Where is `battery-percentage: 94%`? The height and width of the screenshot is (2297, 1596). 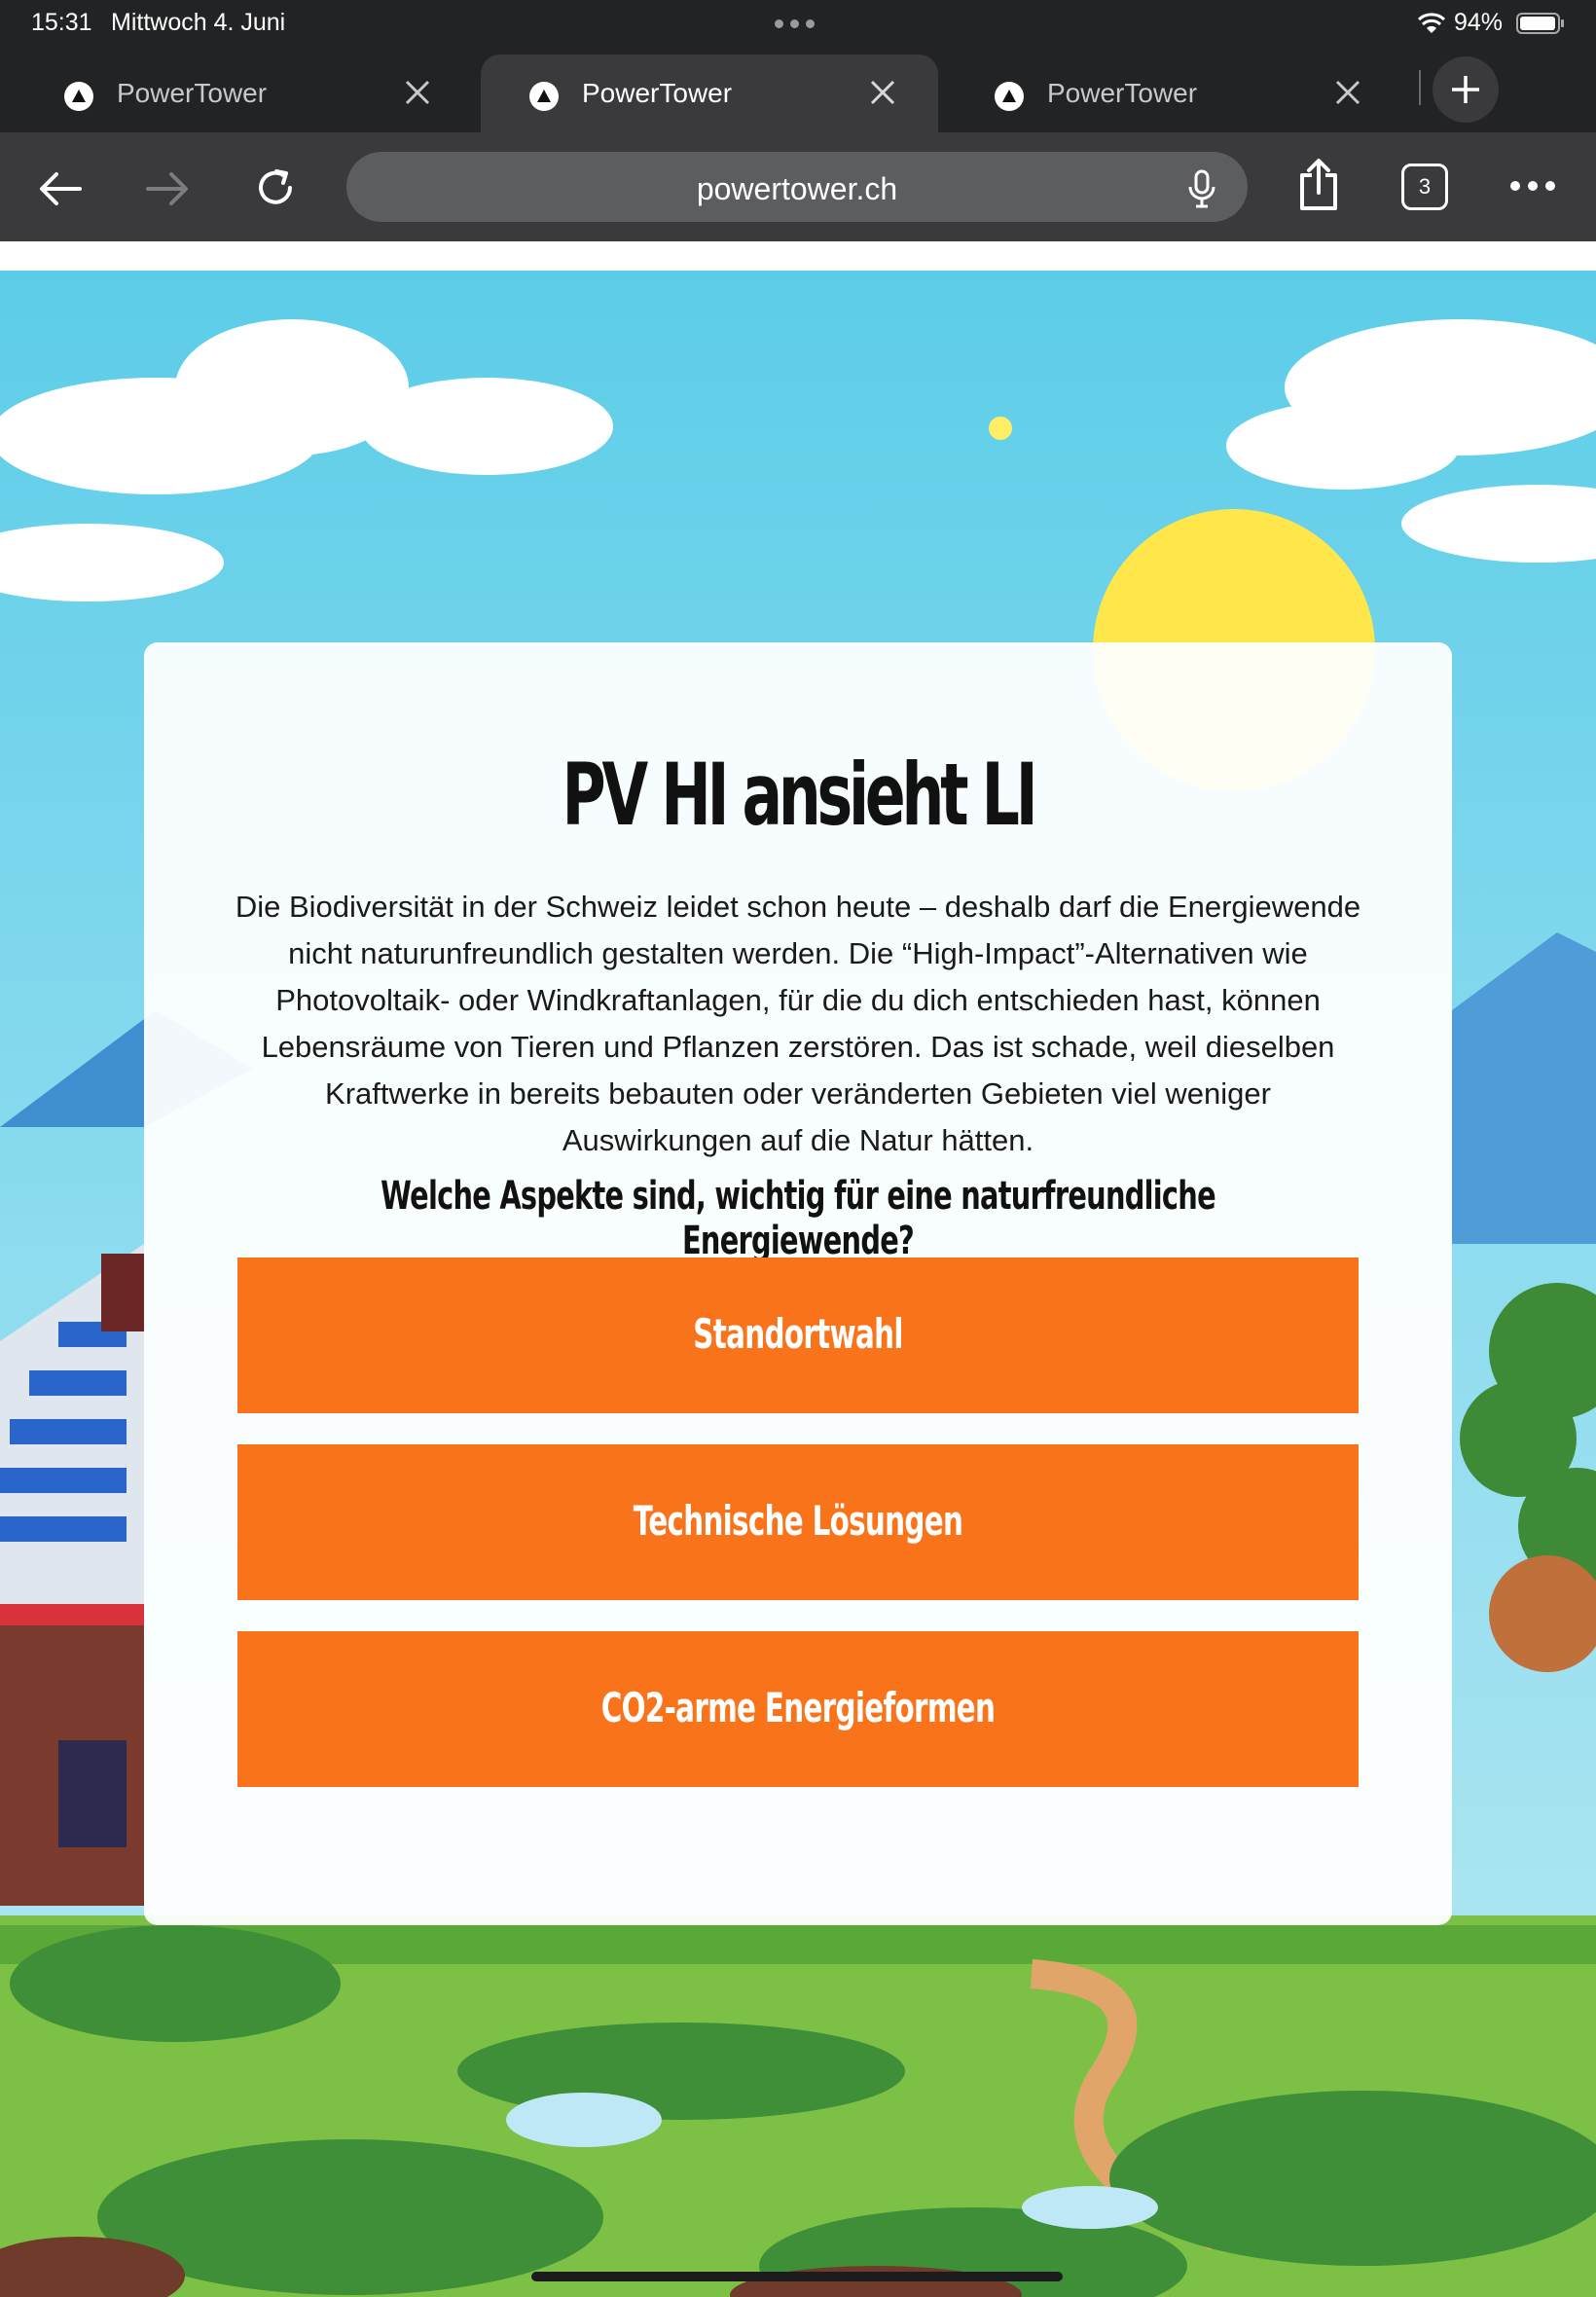
battery-percentage: 94% is located at coordinates (1479, 22).